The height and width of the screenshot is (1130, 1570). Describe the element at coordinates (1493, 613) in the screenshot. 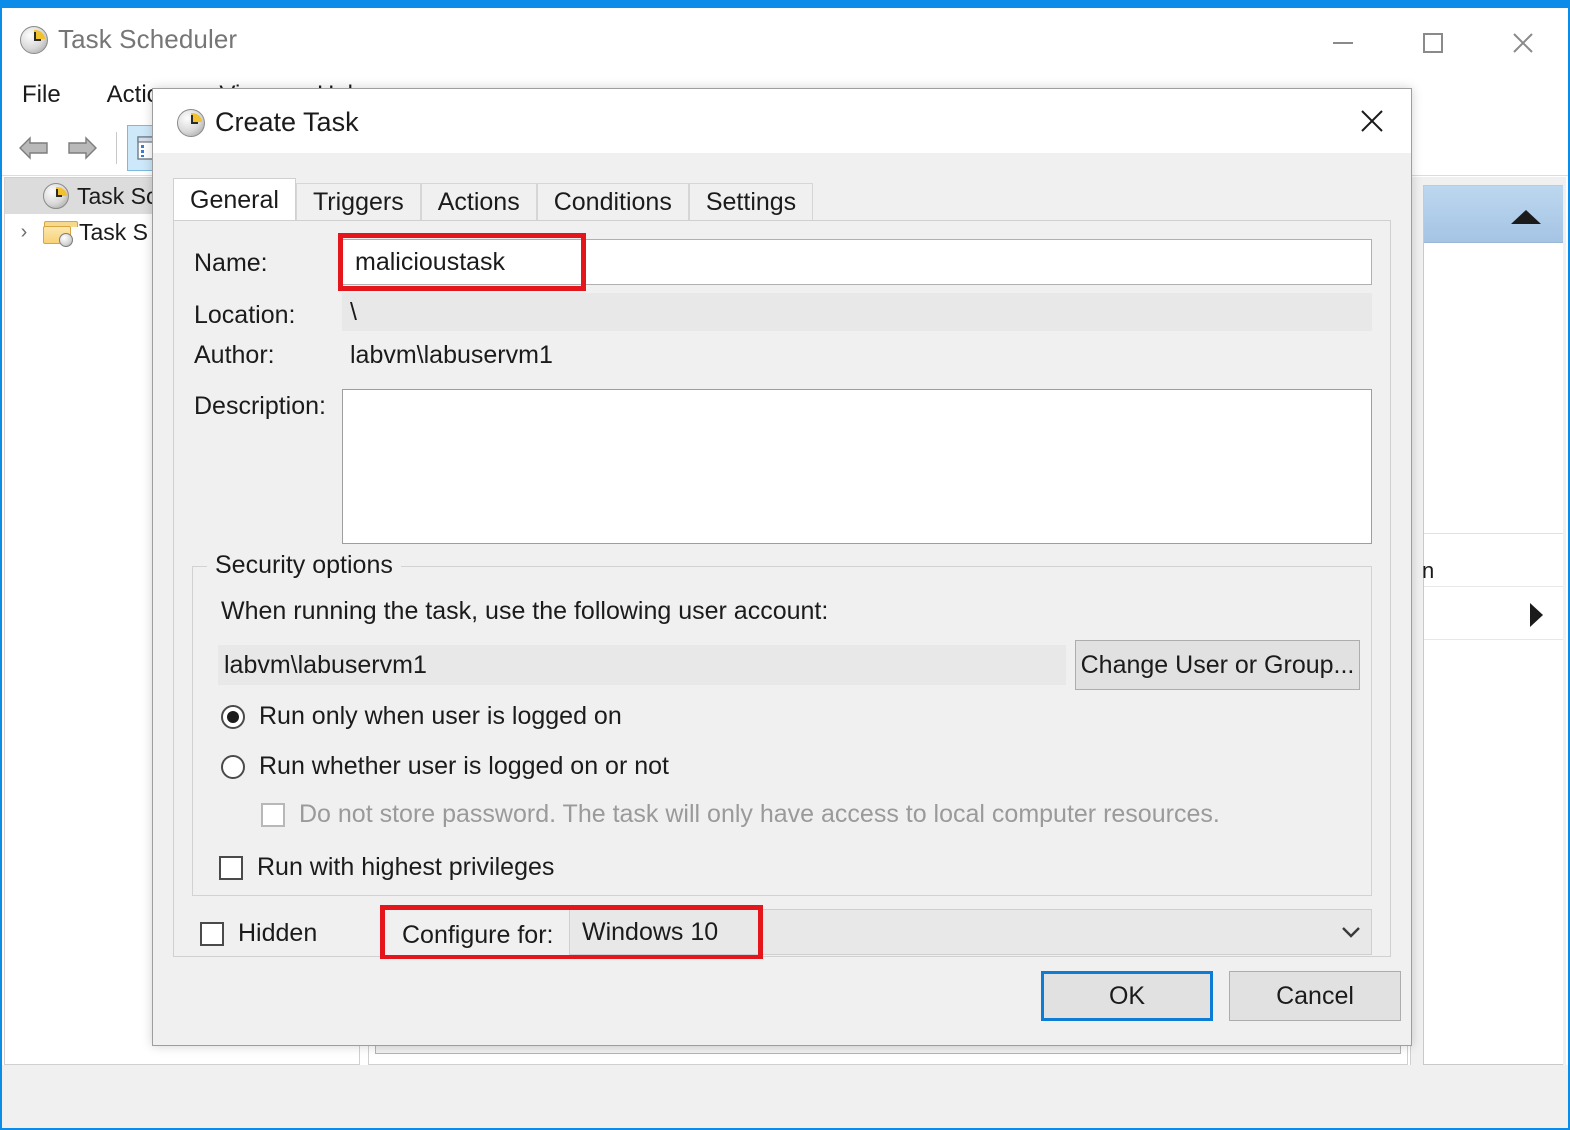

I see `actions-pane-row-expandable` at that location.